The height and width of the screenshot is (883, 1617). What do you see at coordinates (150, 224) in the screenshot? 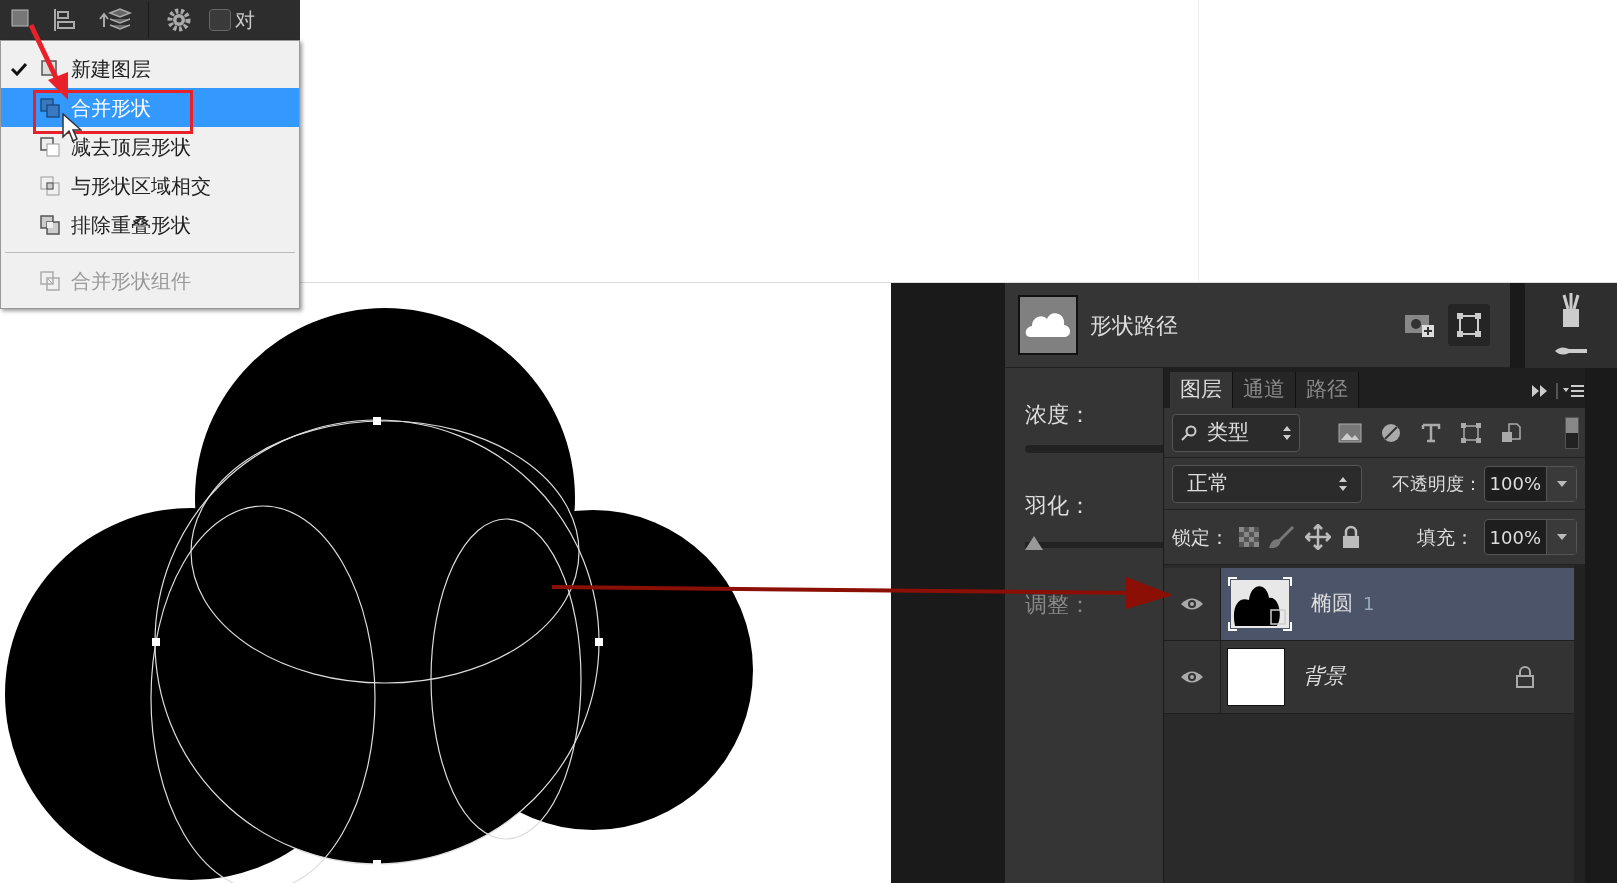
I see `menu-item: 排除重叠形状` at bounding box center [150, 224].